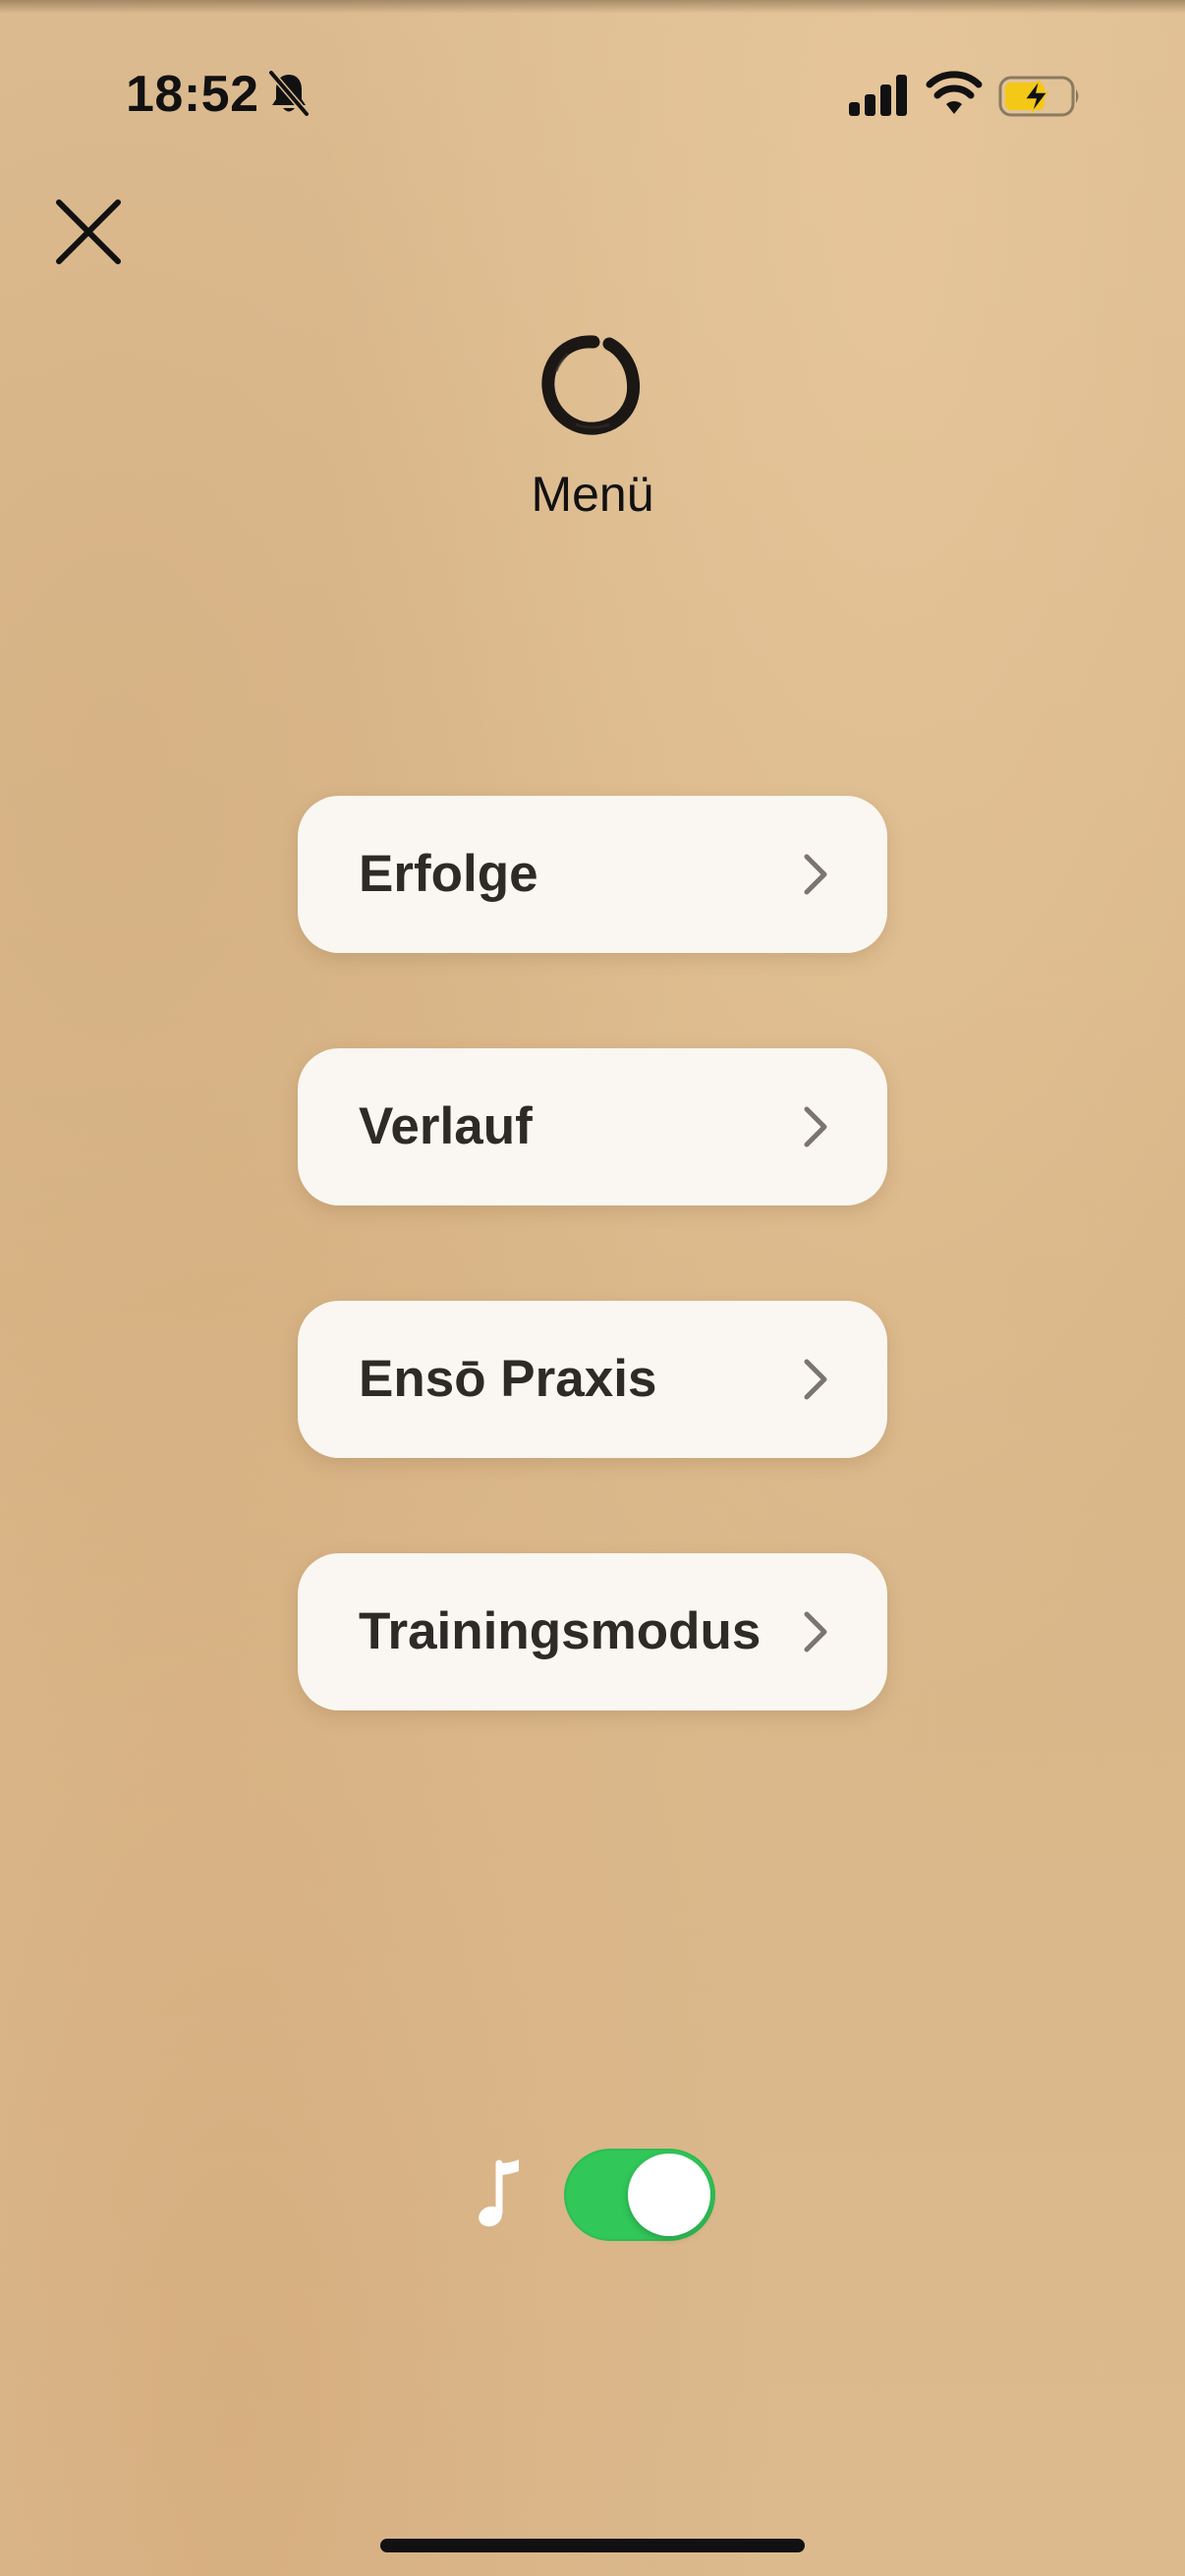 The width and height of the screenshot is (1185, 2576). I want to click on status-time: 18:52, so click(193, 94).